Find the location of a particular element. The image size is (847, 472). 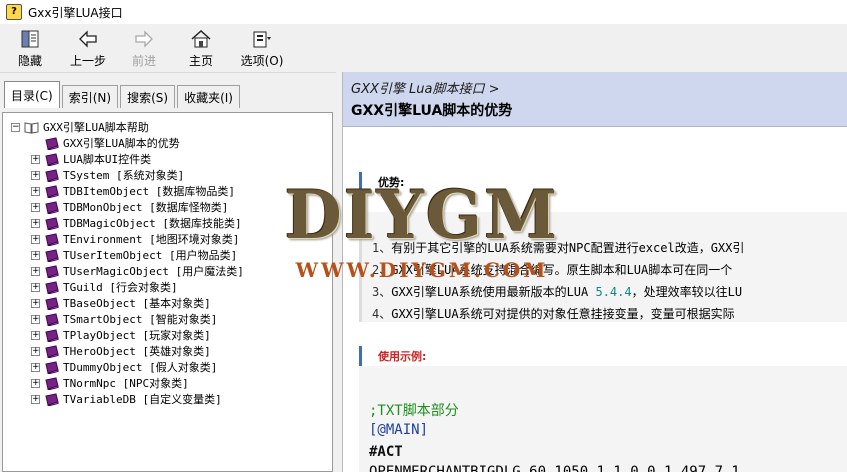

back-button: 上一步 is located at coordinates (88, 48).